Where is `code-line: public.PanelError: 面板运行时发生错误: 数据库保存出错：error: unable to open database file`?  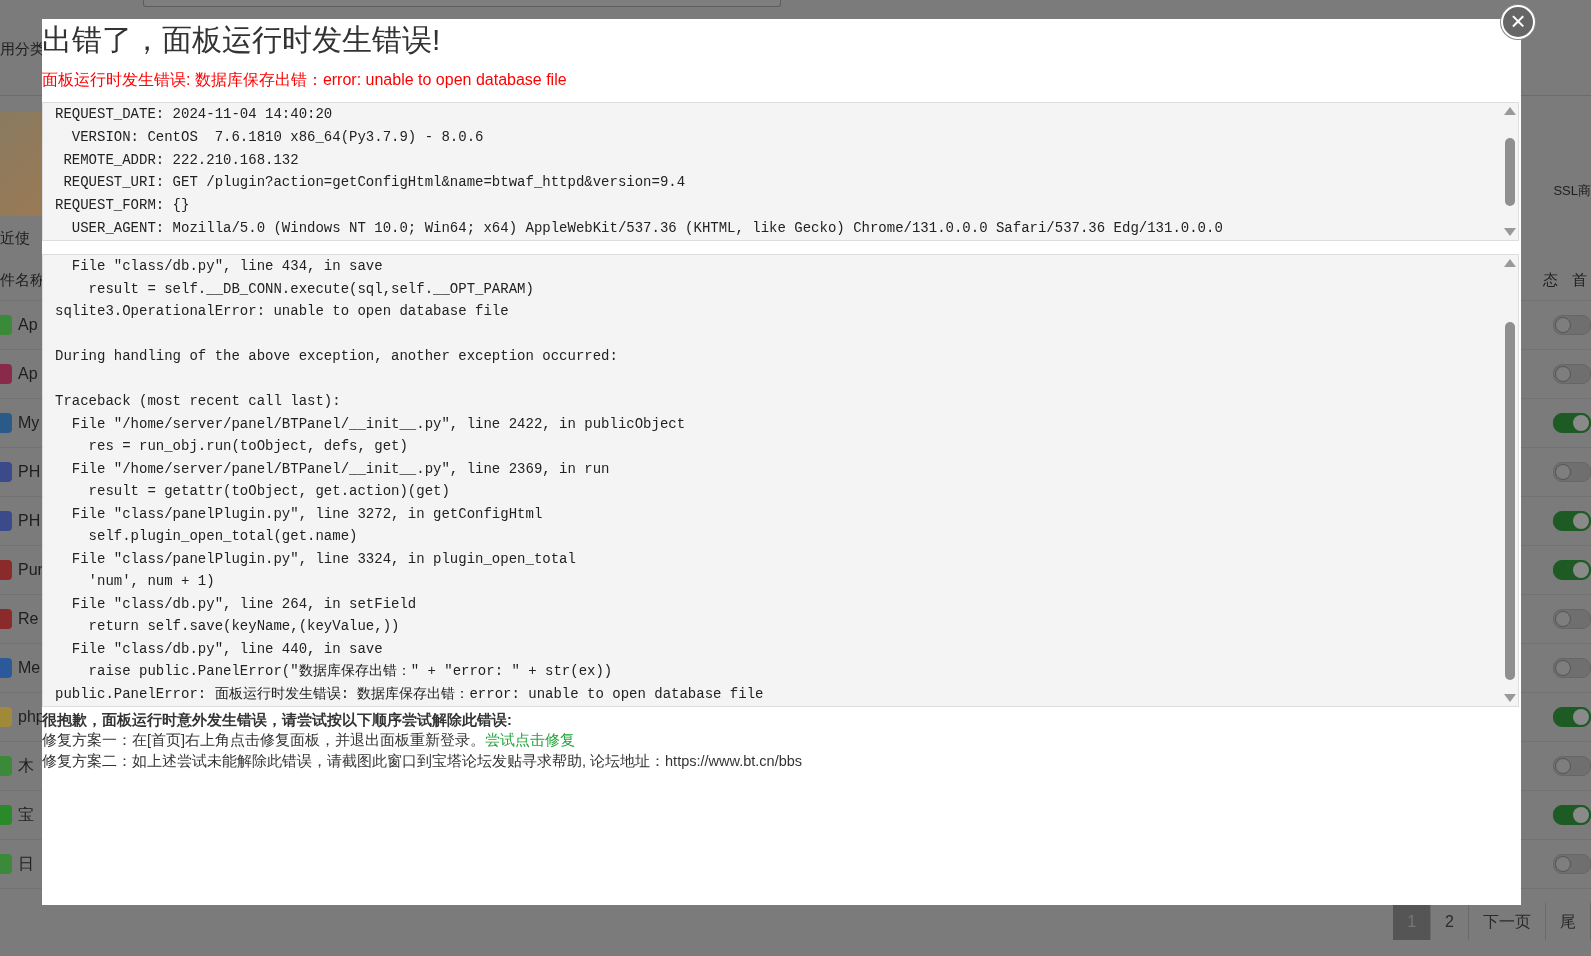
code-line: public.PanelError: 面板运行时发生错误: 数据库保存出错：error: unable to open database file is located at coordinates (409, 694).